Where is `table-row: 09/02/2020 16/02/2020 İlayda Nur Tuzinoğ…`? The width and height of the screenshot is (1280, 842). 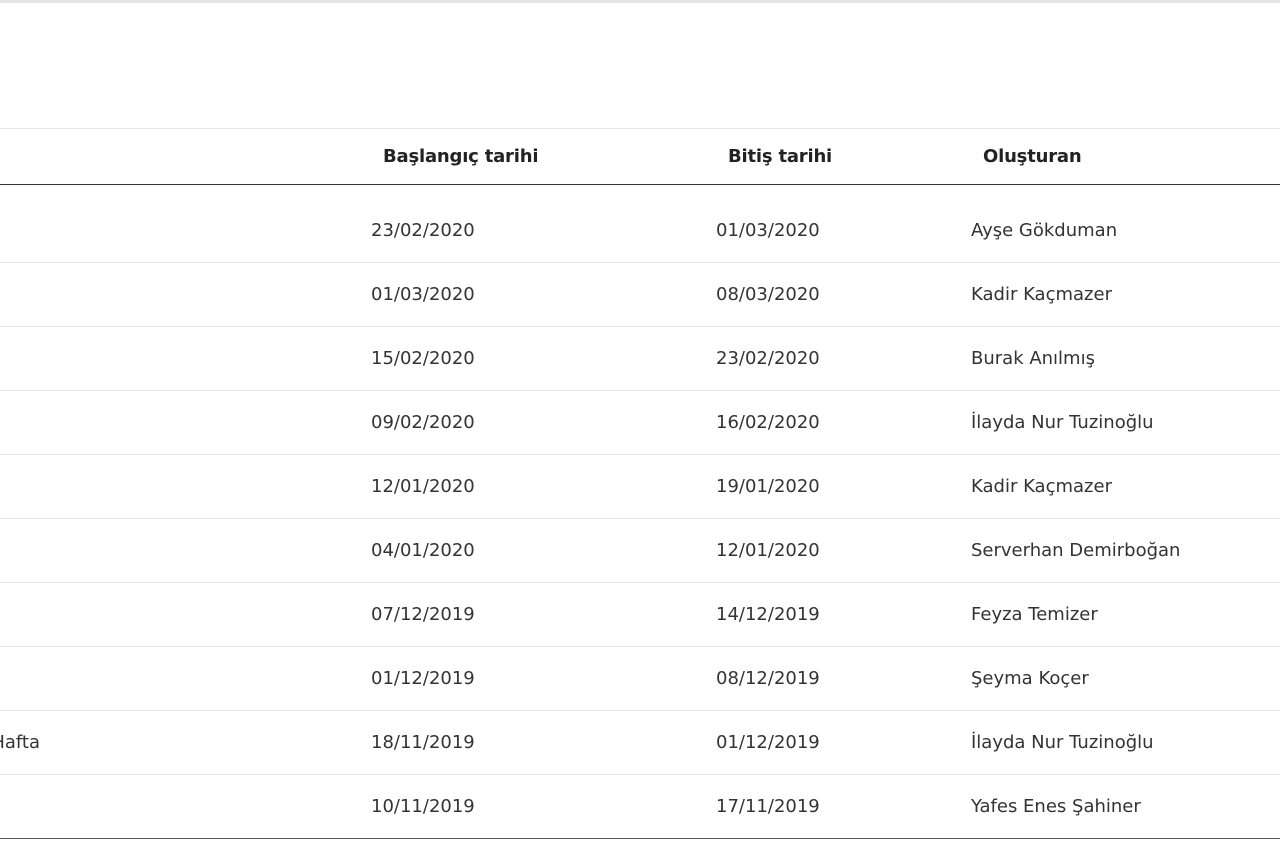 table-row: 09/02/2020 16/02/2020 İlayda Nur Tuzinoğ… is located at coordinates (640, 423).